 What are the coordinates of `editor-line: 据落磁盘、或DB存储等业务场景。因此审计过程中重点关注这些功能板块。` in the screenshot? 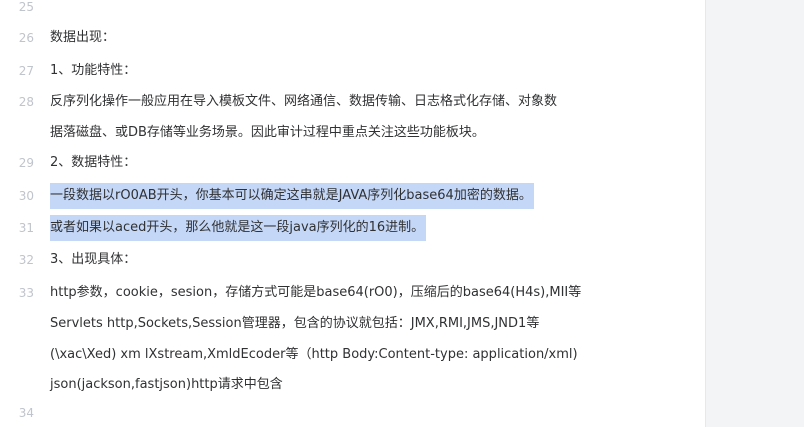 It's located at (352, 133).